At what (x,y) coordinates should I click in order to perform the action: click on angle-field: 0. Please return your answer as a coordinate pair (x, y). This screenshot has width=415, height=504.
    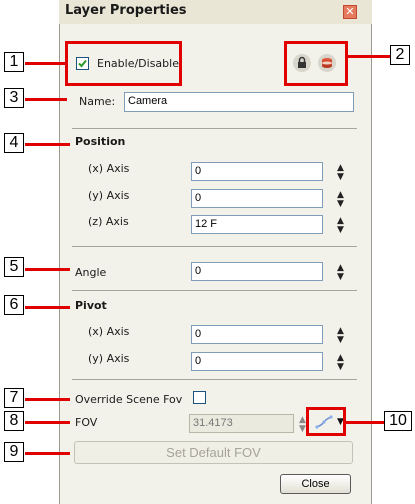
    Looking at the image, I should click on (257, 271).